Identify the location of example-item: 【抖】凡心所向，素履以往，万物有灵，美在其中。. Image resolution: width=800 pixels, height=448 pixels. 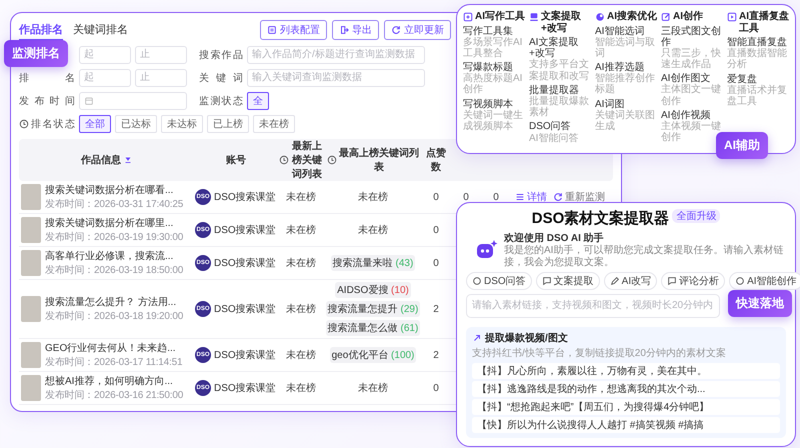
(626, 371).